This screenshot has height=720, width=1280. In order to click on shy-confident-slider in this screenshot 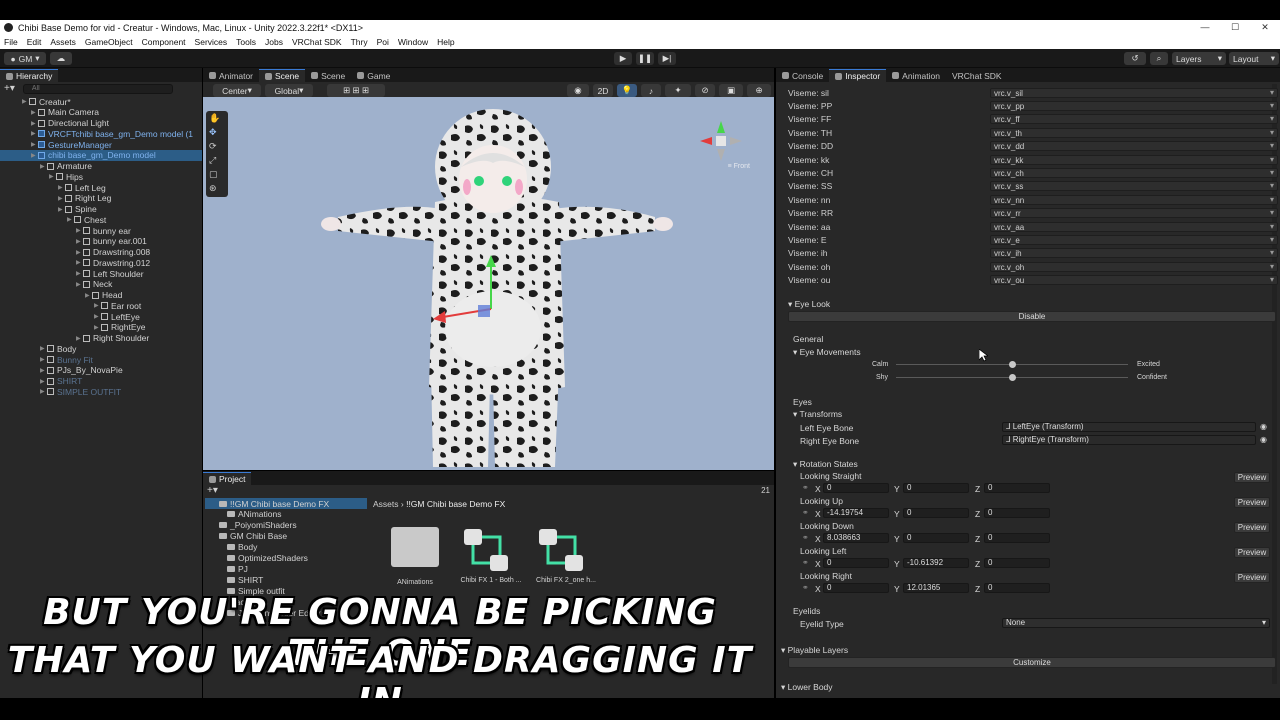, I will do `click(1012, 377)`.